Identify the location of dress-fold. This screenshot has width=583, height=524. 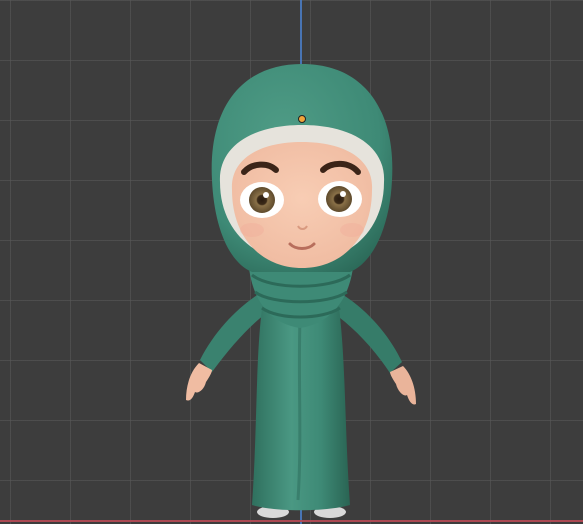
(299, 410).